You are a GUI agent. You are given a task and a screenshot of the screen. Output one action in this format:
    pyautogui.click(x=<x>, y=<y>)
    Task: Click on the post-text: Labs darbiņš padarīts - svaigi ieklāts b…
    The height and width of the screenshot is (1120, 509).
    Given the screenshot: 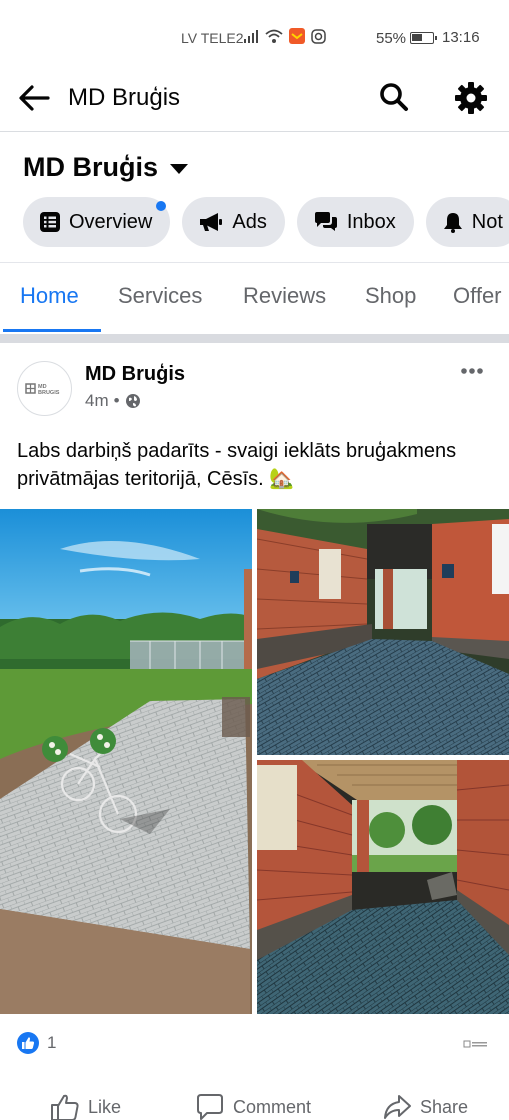 What is the action you would take?
    pyautogui.click(x=237, y=465)
    